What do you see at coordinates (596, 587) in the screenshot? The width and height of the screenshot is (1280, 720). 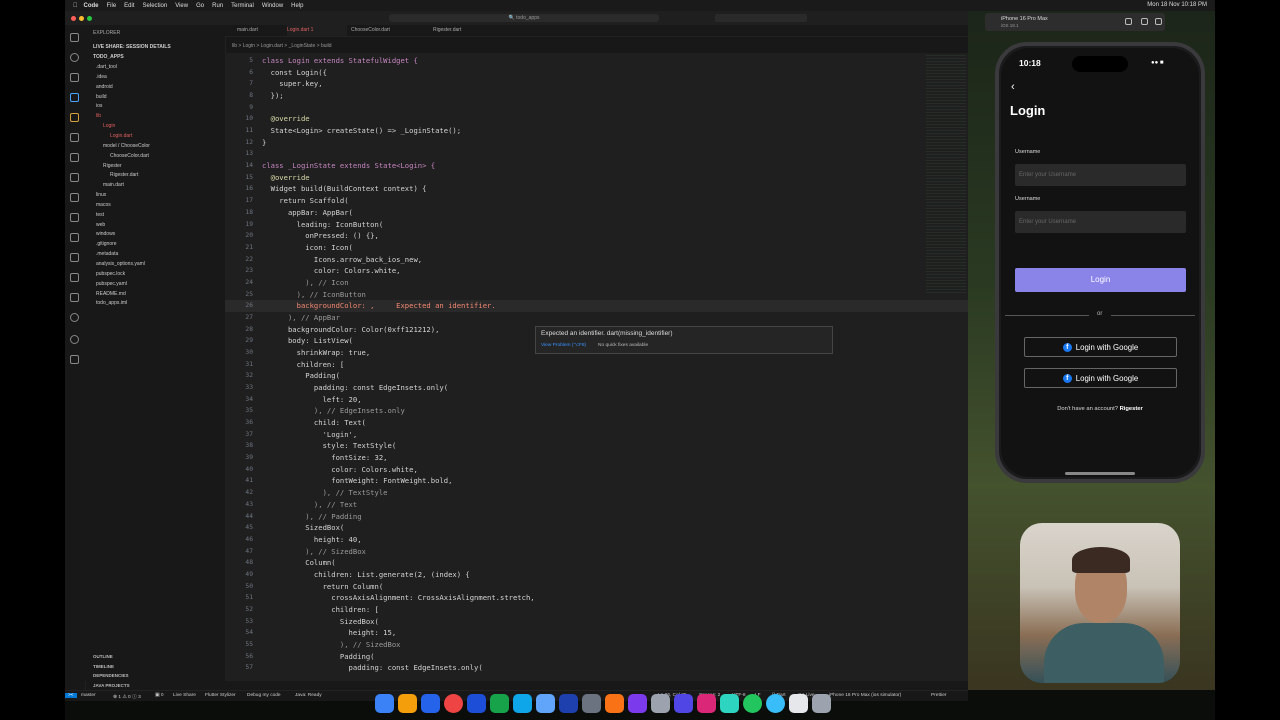 I see `code-line: 50 return Column(` at bounding box center [596, 587].